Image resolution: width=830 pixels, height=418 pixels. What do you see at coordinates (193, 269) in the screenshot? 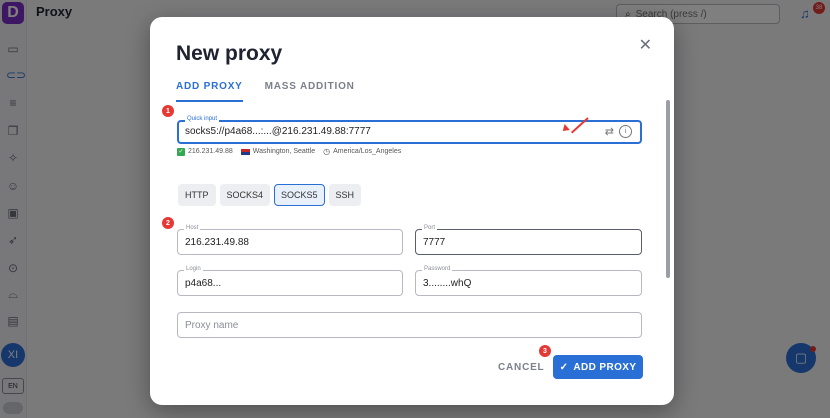
I see `login-label: Login` at bounding box center [193, 269].